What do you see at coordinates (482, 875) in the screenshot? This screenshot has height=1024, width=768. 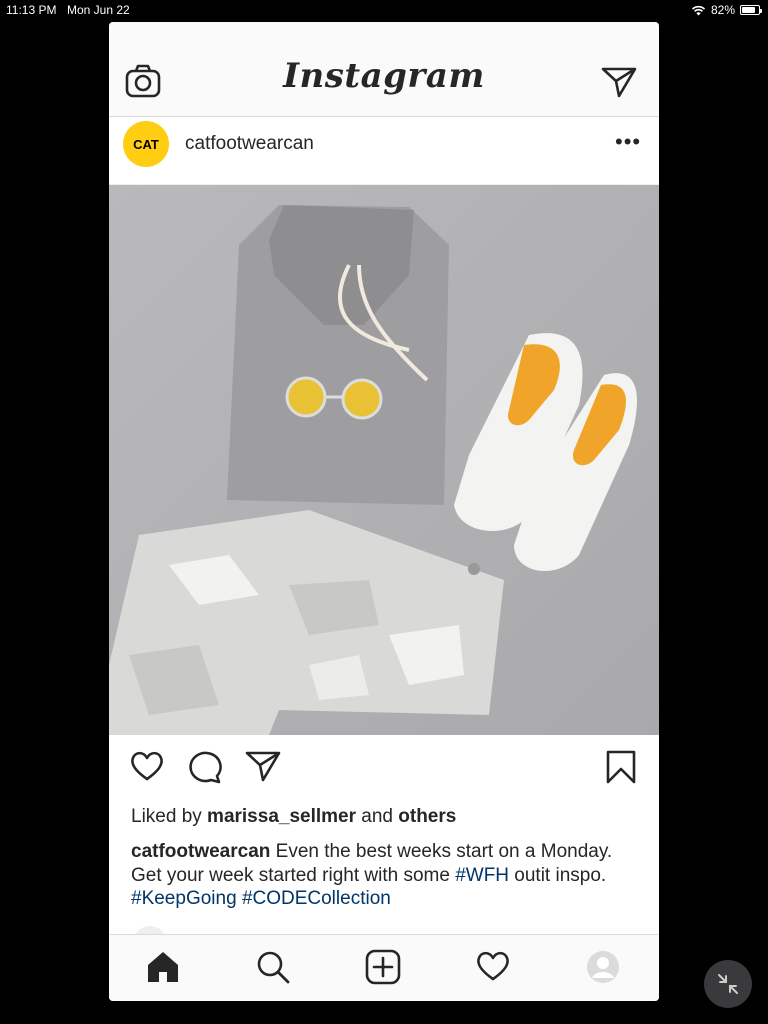 I see `hashtag-wfh: #WFH` at bounding box center [482, 875].